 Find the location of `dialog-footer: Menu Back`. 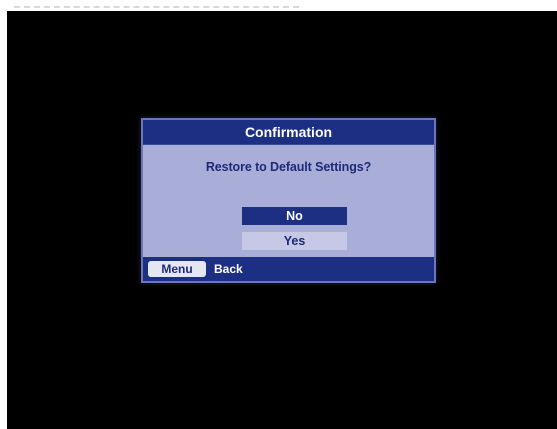

dialog-footer: Menu Back is located at coordinates (288, 269).